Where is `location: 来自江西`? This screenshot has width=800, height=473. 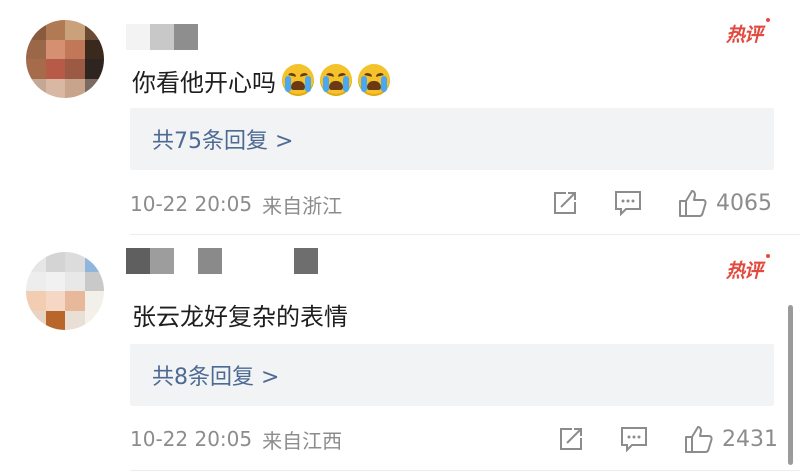 location: 来自江西 is located at coordinates (302, 440).